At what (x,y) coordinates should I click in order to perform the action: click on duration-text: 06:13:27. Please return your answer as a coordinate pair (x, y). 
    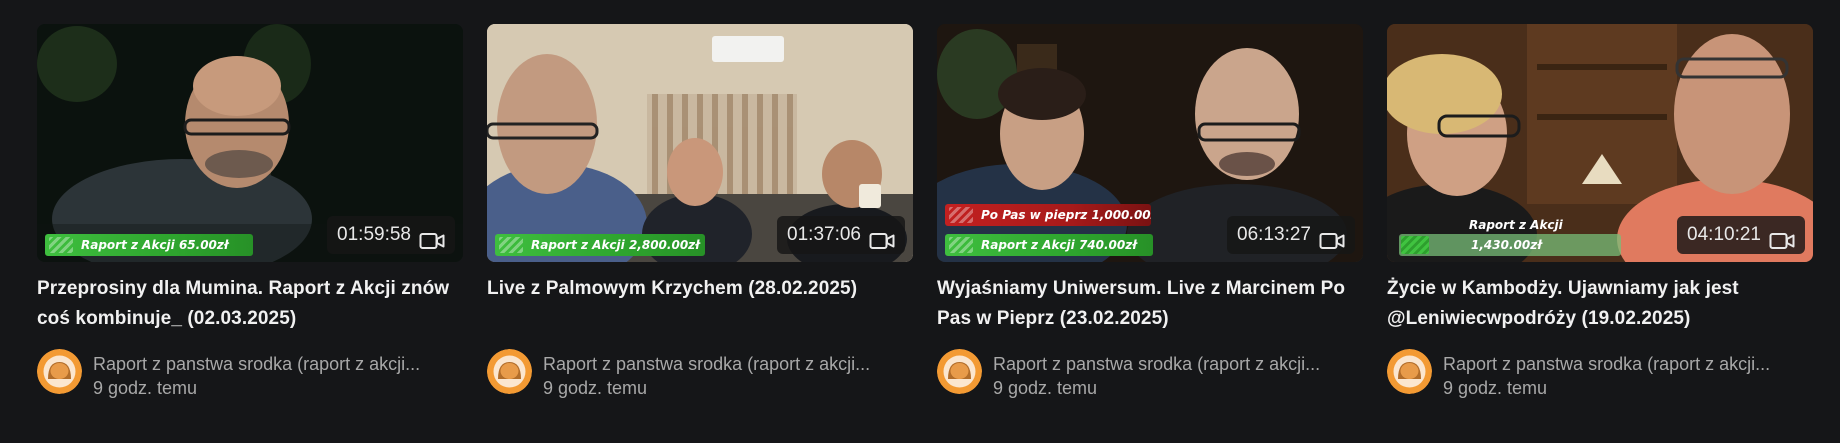
    Looking at the image, I should click on (1274, 234).